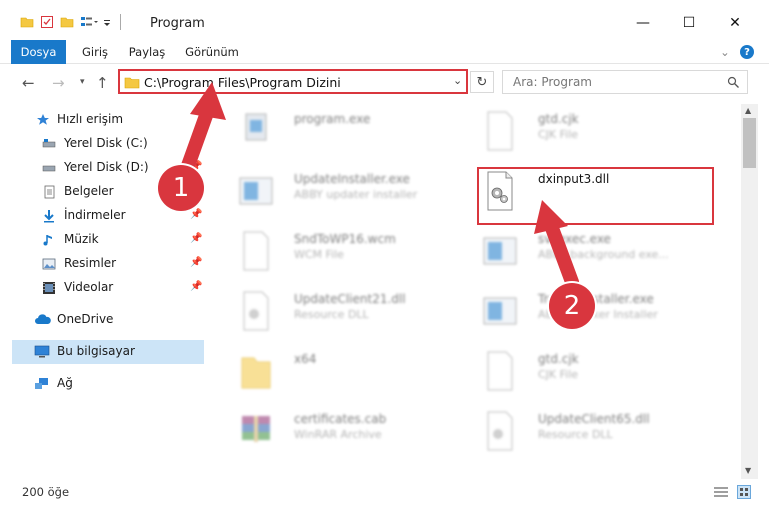 The image size is (769, 517). What do you see at coordinates (28, 83) in the screenshot?
I see `back-icon: ←` at bounding box center [28, 83].